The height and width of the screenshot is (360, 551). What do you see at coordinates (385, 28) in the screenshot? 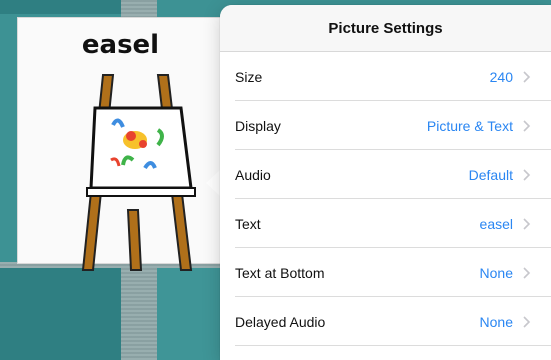
I see `popover-title: Picture Settings` at bounding box center [385, 28].